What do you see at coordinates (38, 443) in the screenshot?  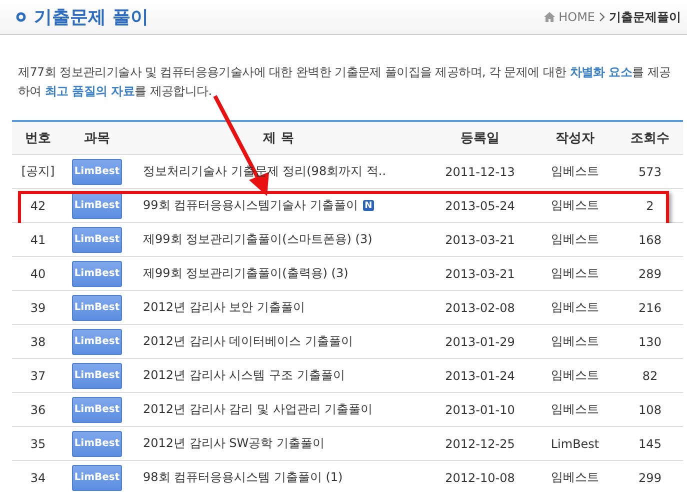 I see `number-cell-text: 35` at bounding box center [38, 443].